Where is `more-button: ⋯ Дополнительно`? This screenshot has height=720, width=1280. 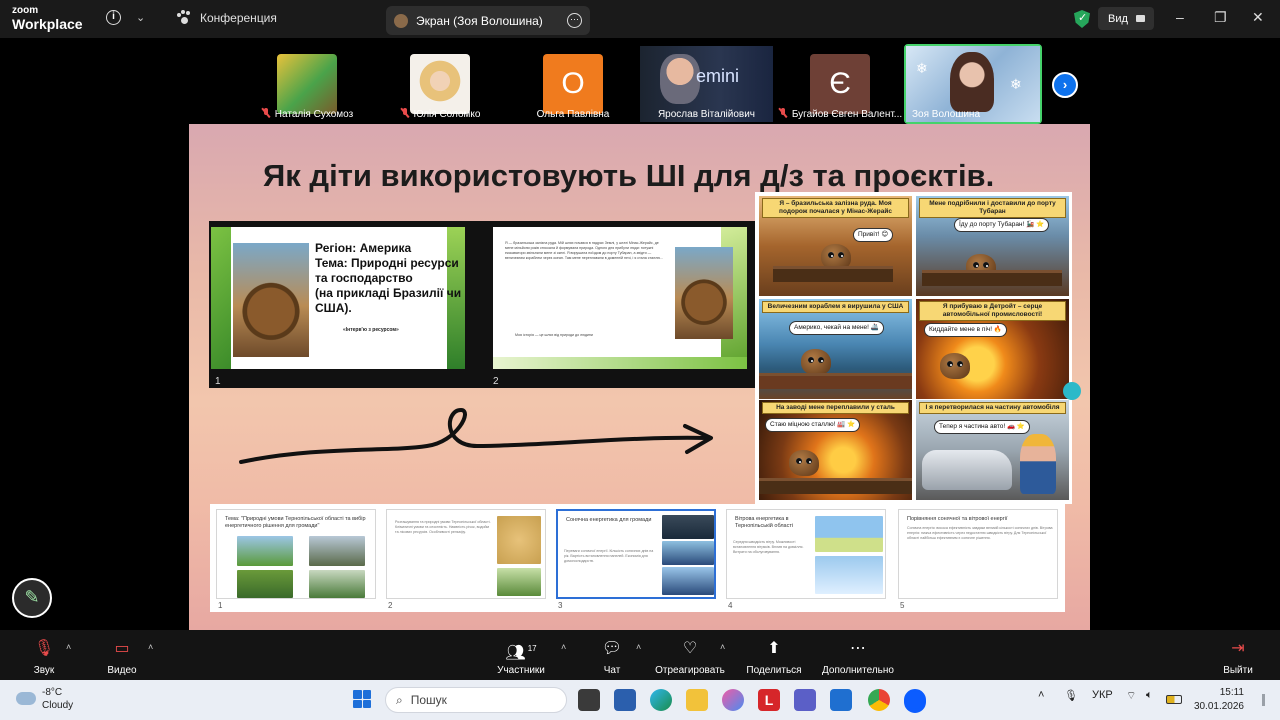
more-button: ⋯ Дополнительно is located at coordinates (858, 655).